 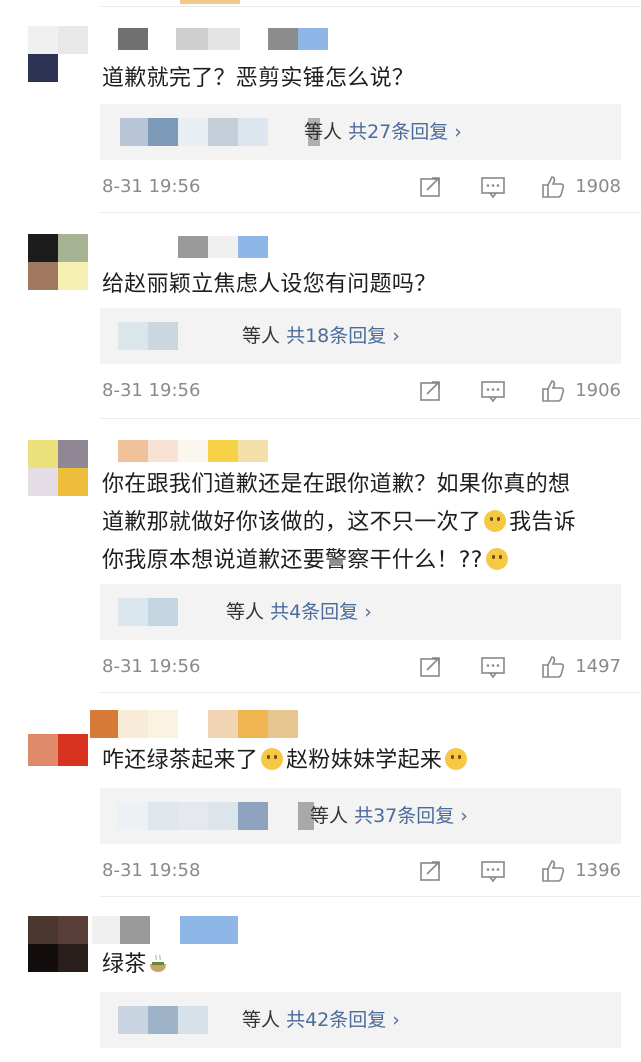 I want to click on comment-text-line: 道歉那就做好你该做的，这不只一次了 我告诉, so click(x=364, y=523).